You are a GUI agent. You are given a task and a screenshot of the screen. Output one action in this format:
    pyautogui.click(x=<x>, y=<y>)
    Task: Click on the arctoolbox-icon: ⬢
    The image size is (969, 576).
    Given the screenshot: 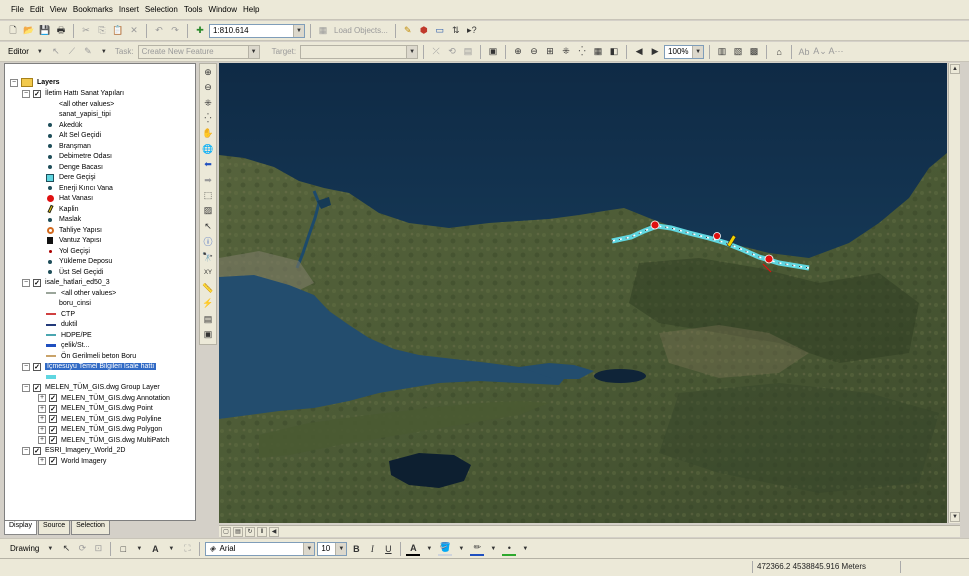 What is the action you would take?
    pyautogui.click(x=424, y=31)
    